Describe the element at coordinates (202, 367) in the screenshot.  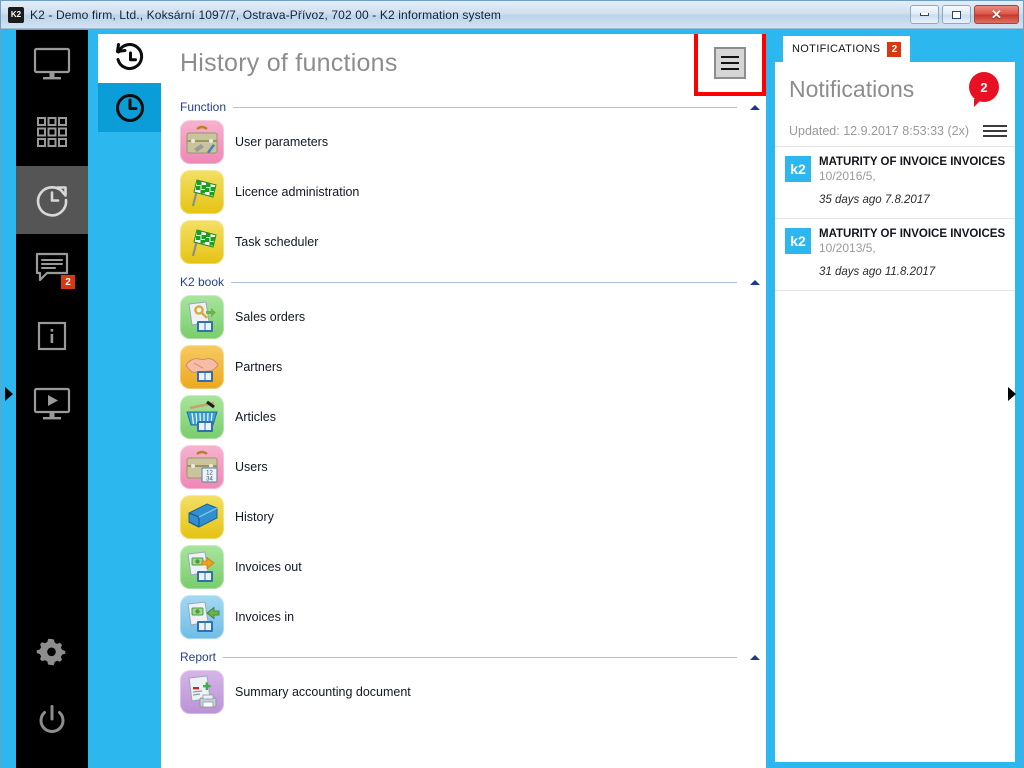
I see `handshake-book-icon` at that location.